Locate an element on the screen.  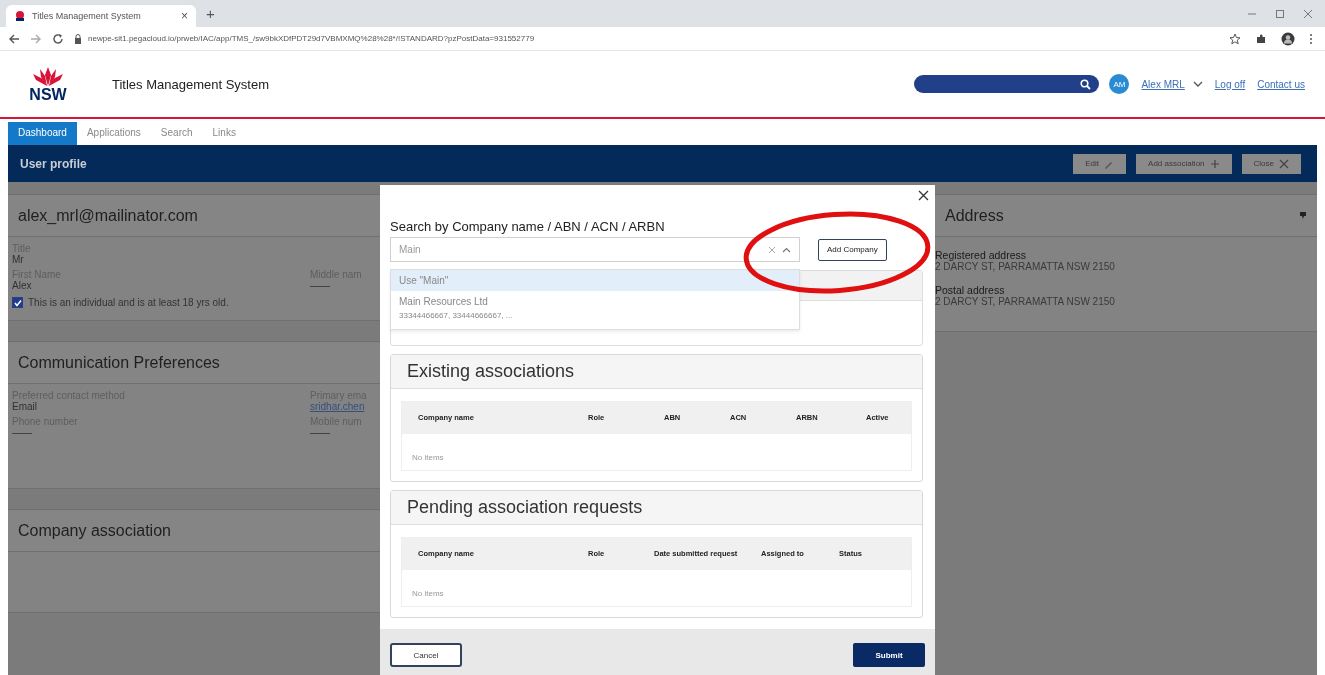
tab-close-button: × is located at coordinates (184, 16).